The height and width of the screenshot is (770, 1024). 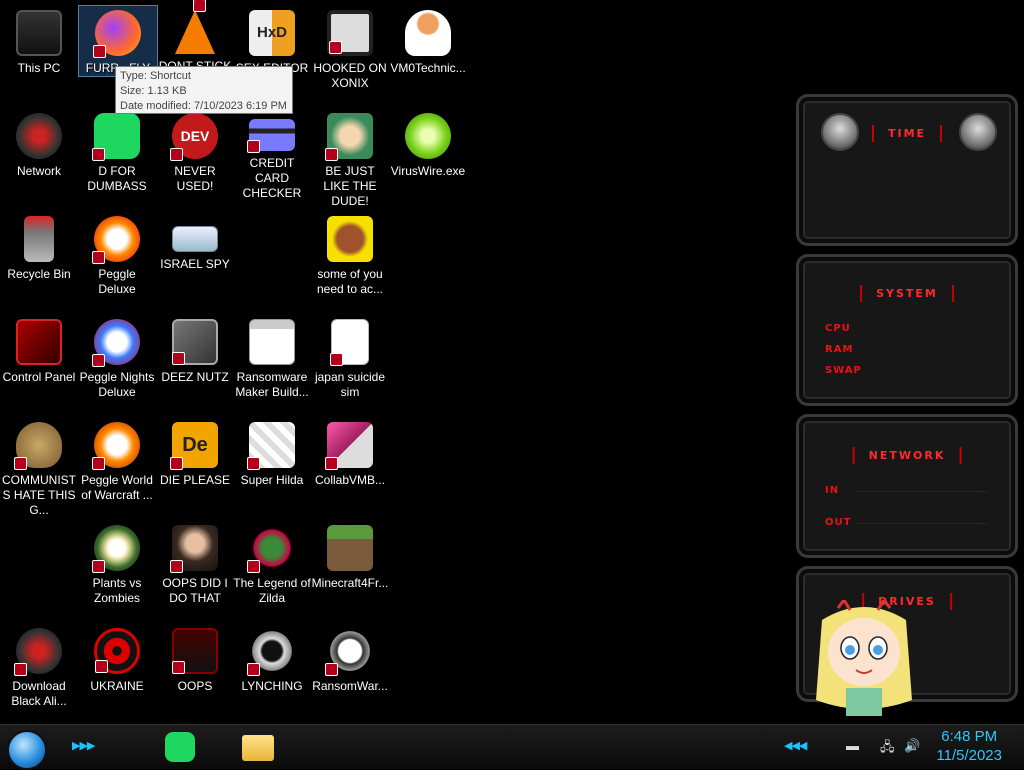 I want to click on lynching-icon: LYNCHING, so click(x=272, y=659).